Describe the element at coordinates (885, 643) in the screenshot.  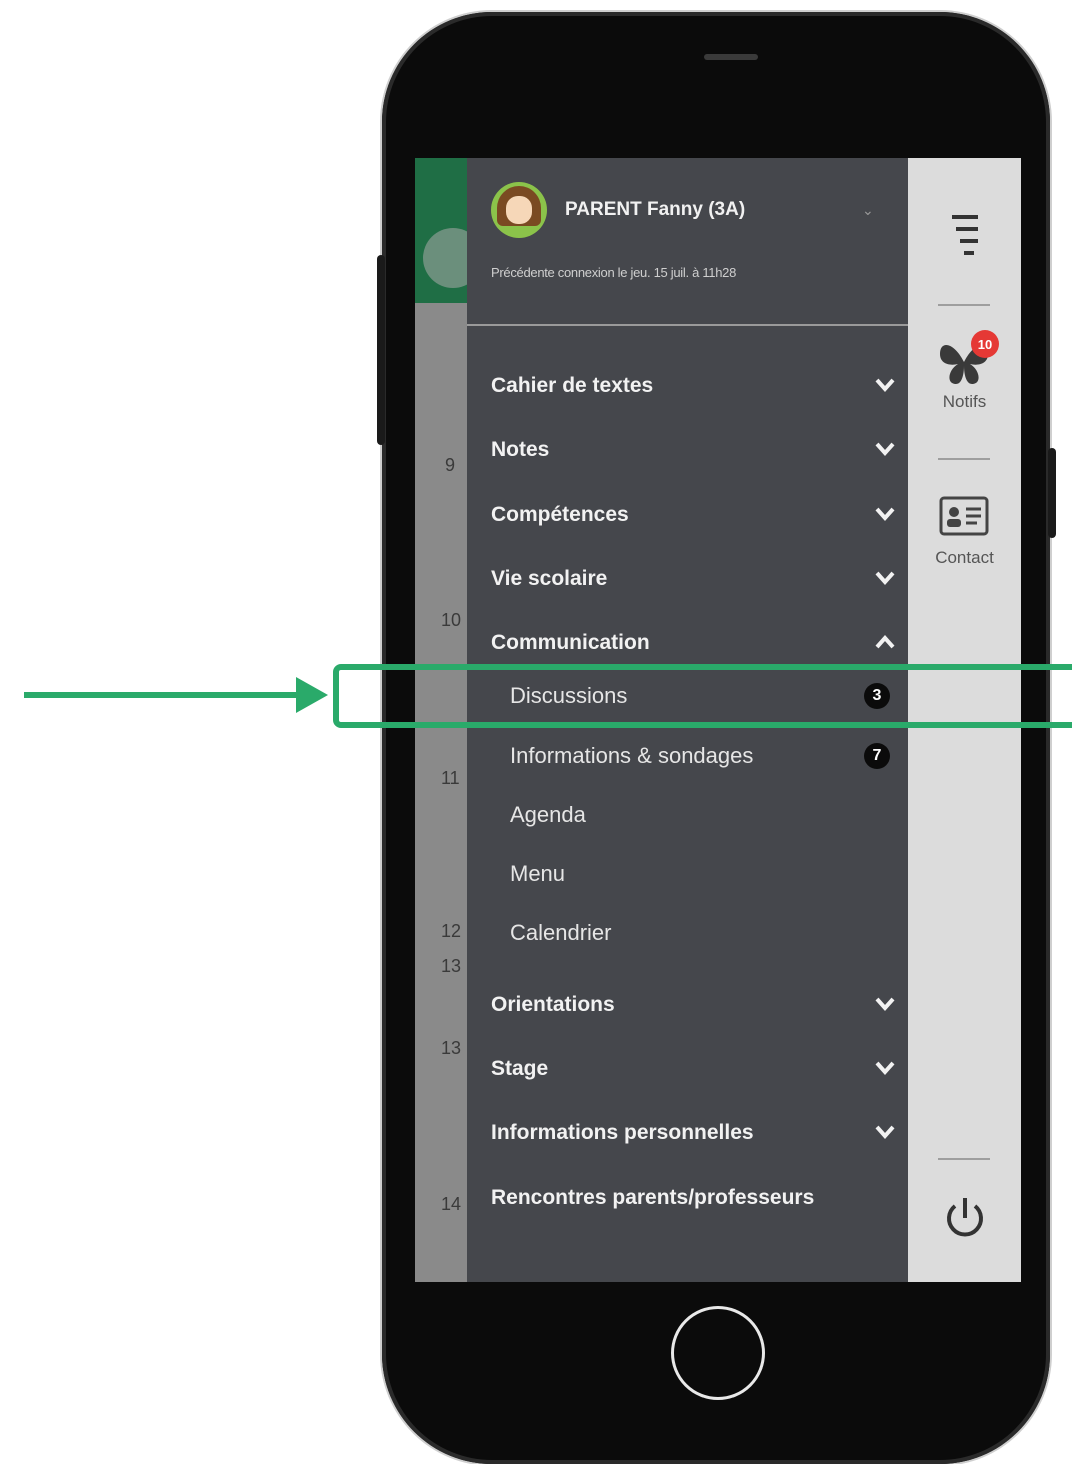
I see `chevron-up-icon` at that location.